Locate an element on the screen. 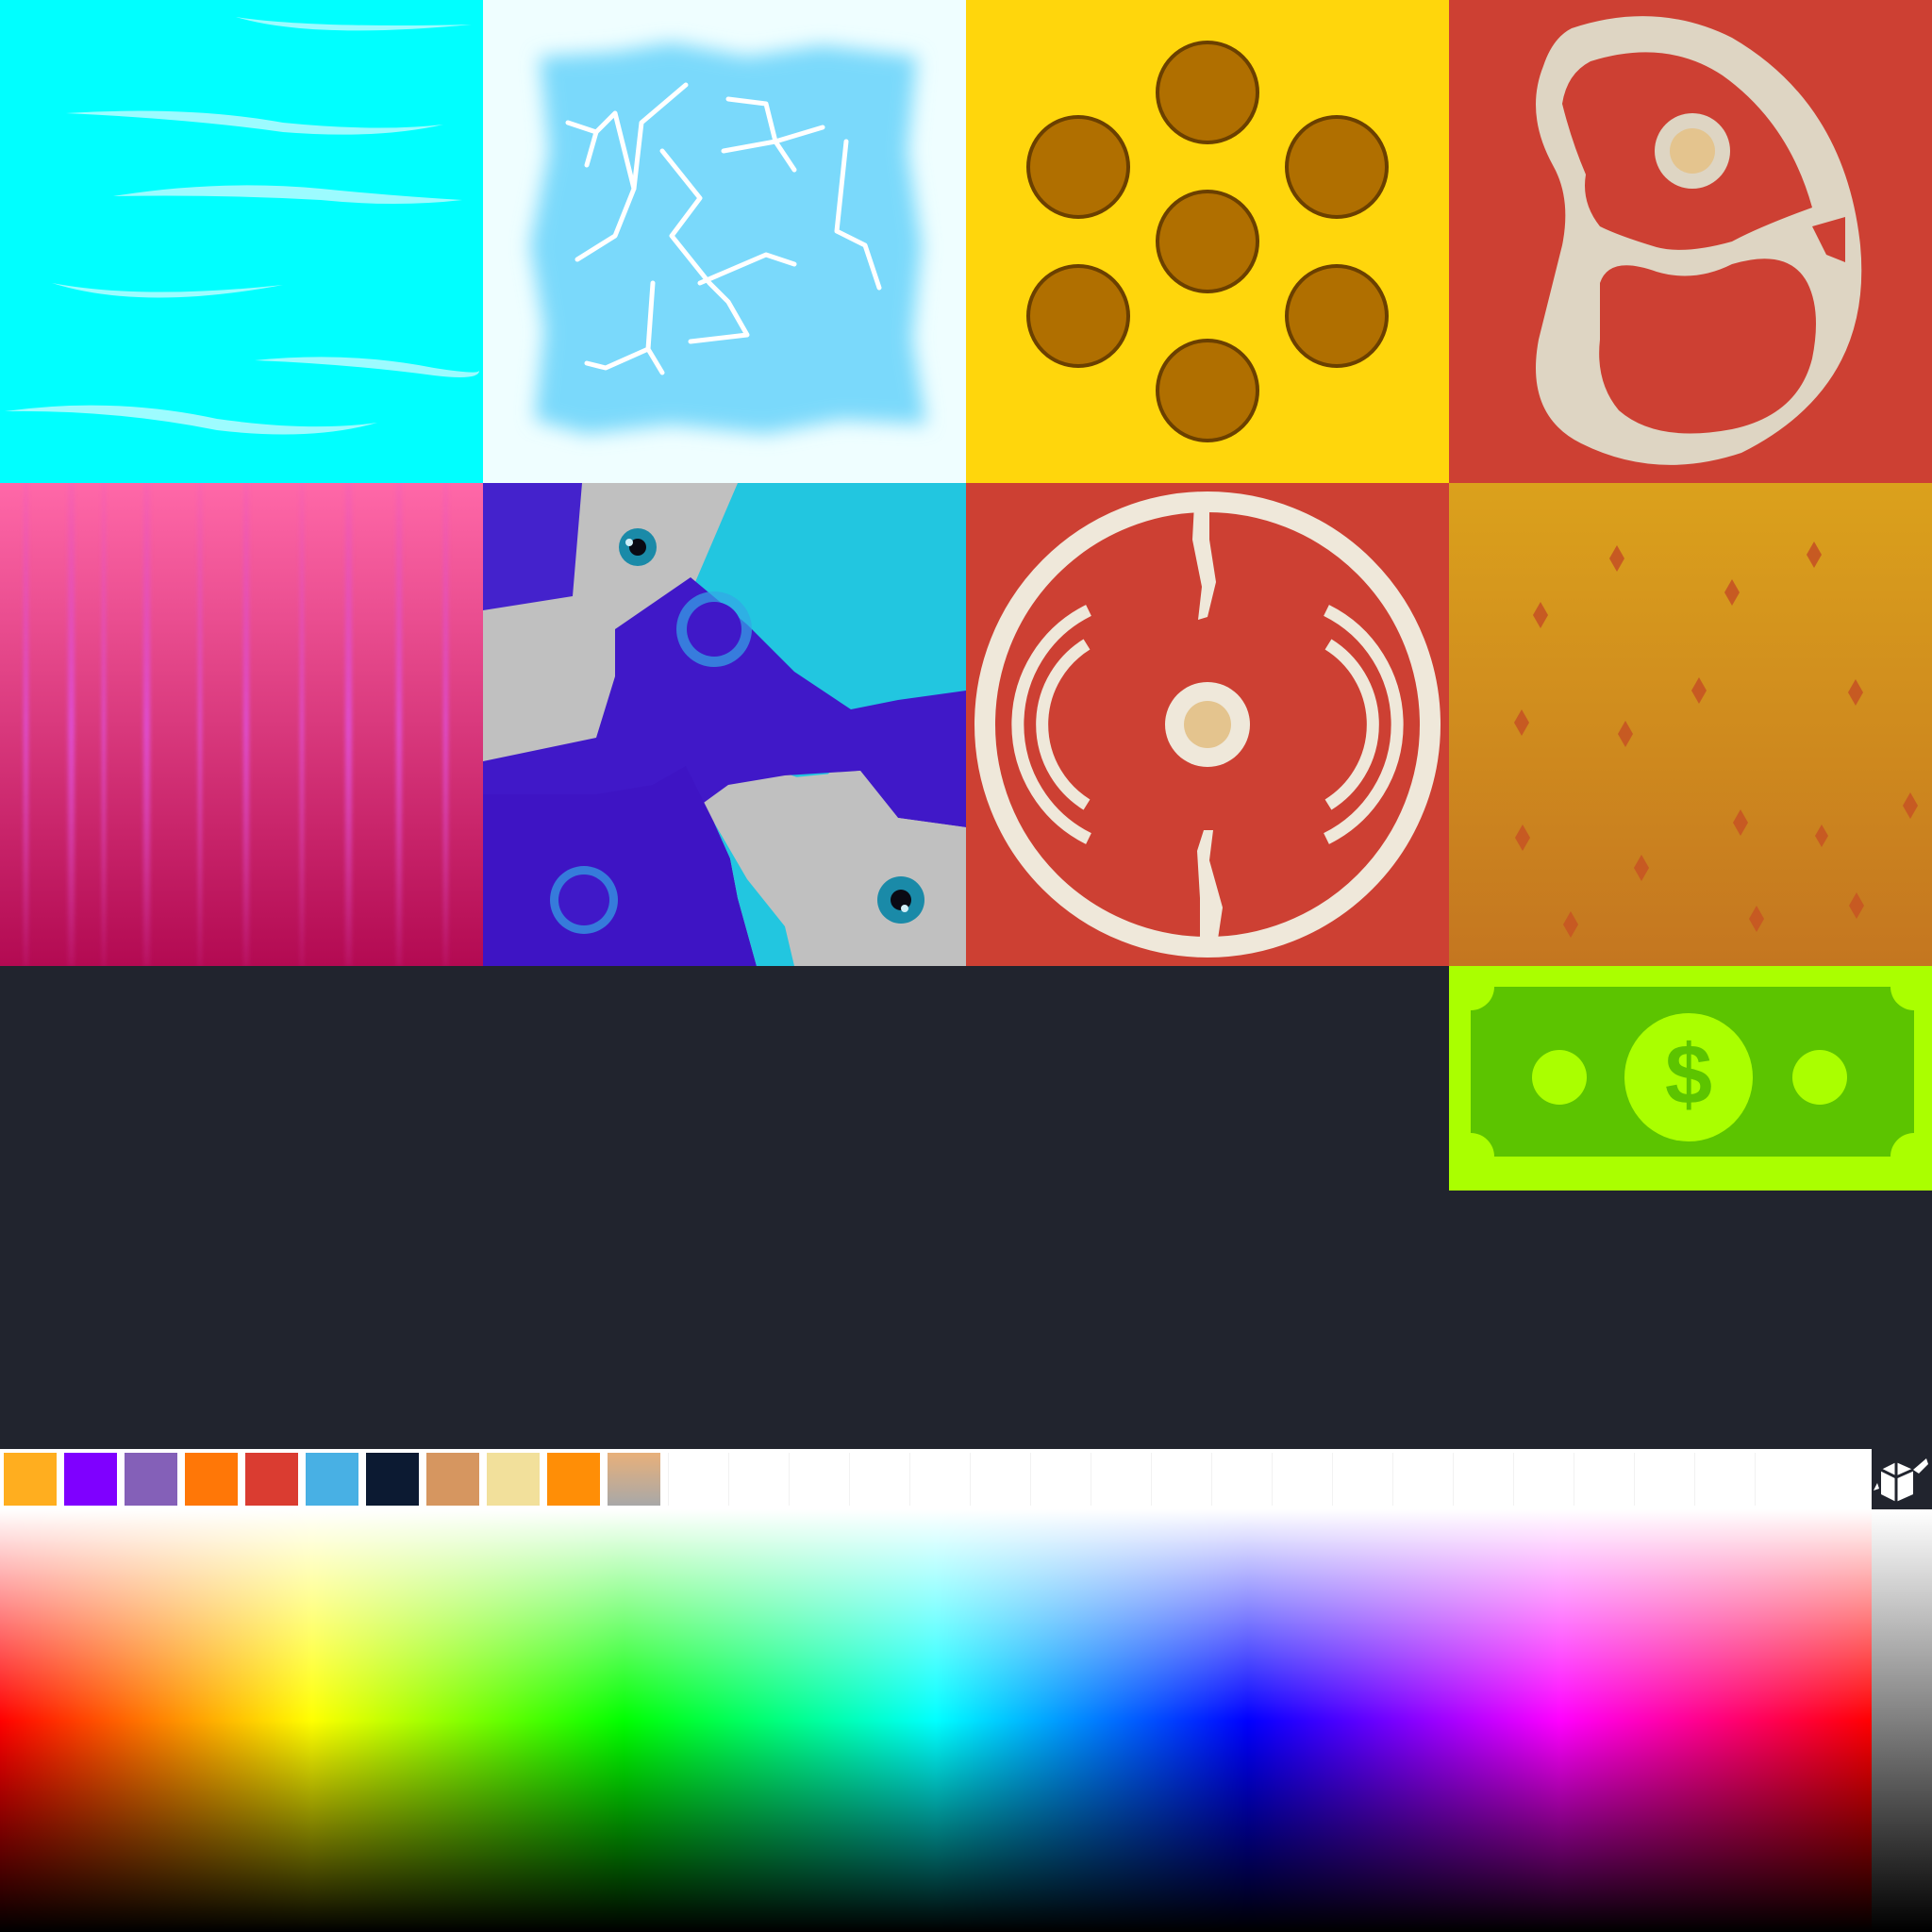  cookie-texture is located at coordinates (1207, 241).